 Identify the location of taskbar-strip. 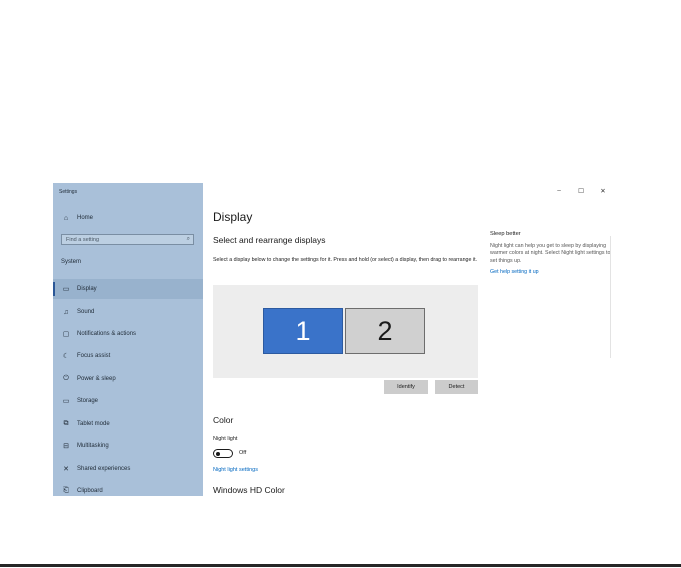
(340, 565).